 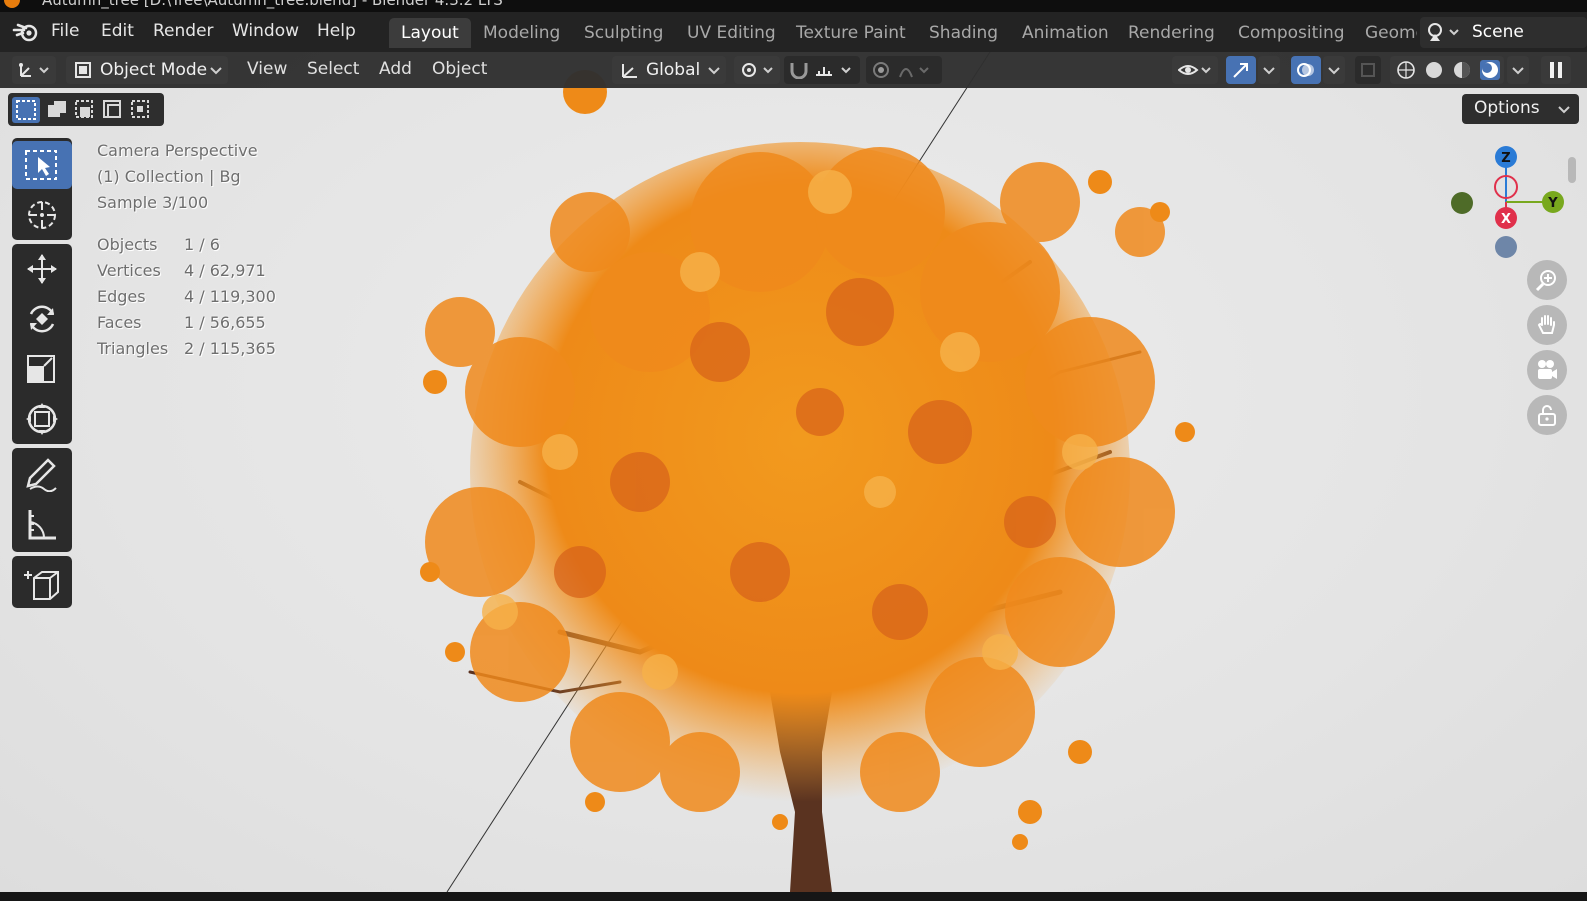 I want to click on scene-selector: Scene, so click(x=1503, y=32).